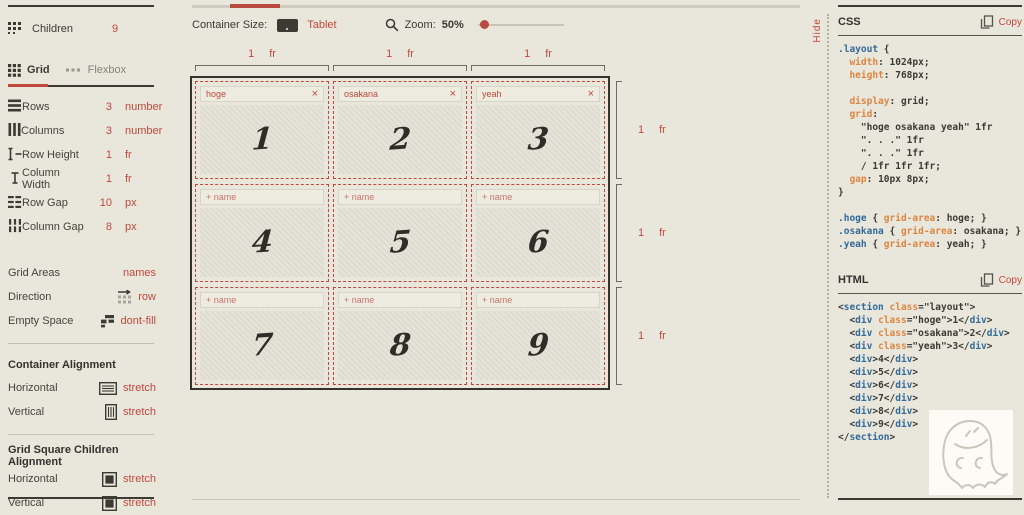 The width and height of the screenshot is (1024, 515). Describe the element at coordinates (38, 70) in the screenshot. I see `tab-grid-label: Grid` at that location.